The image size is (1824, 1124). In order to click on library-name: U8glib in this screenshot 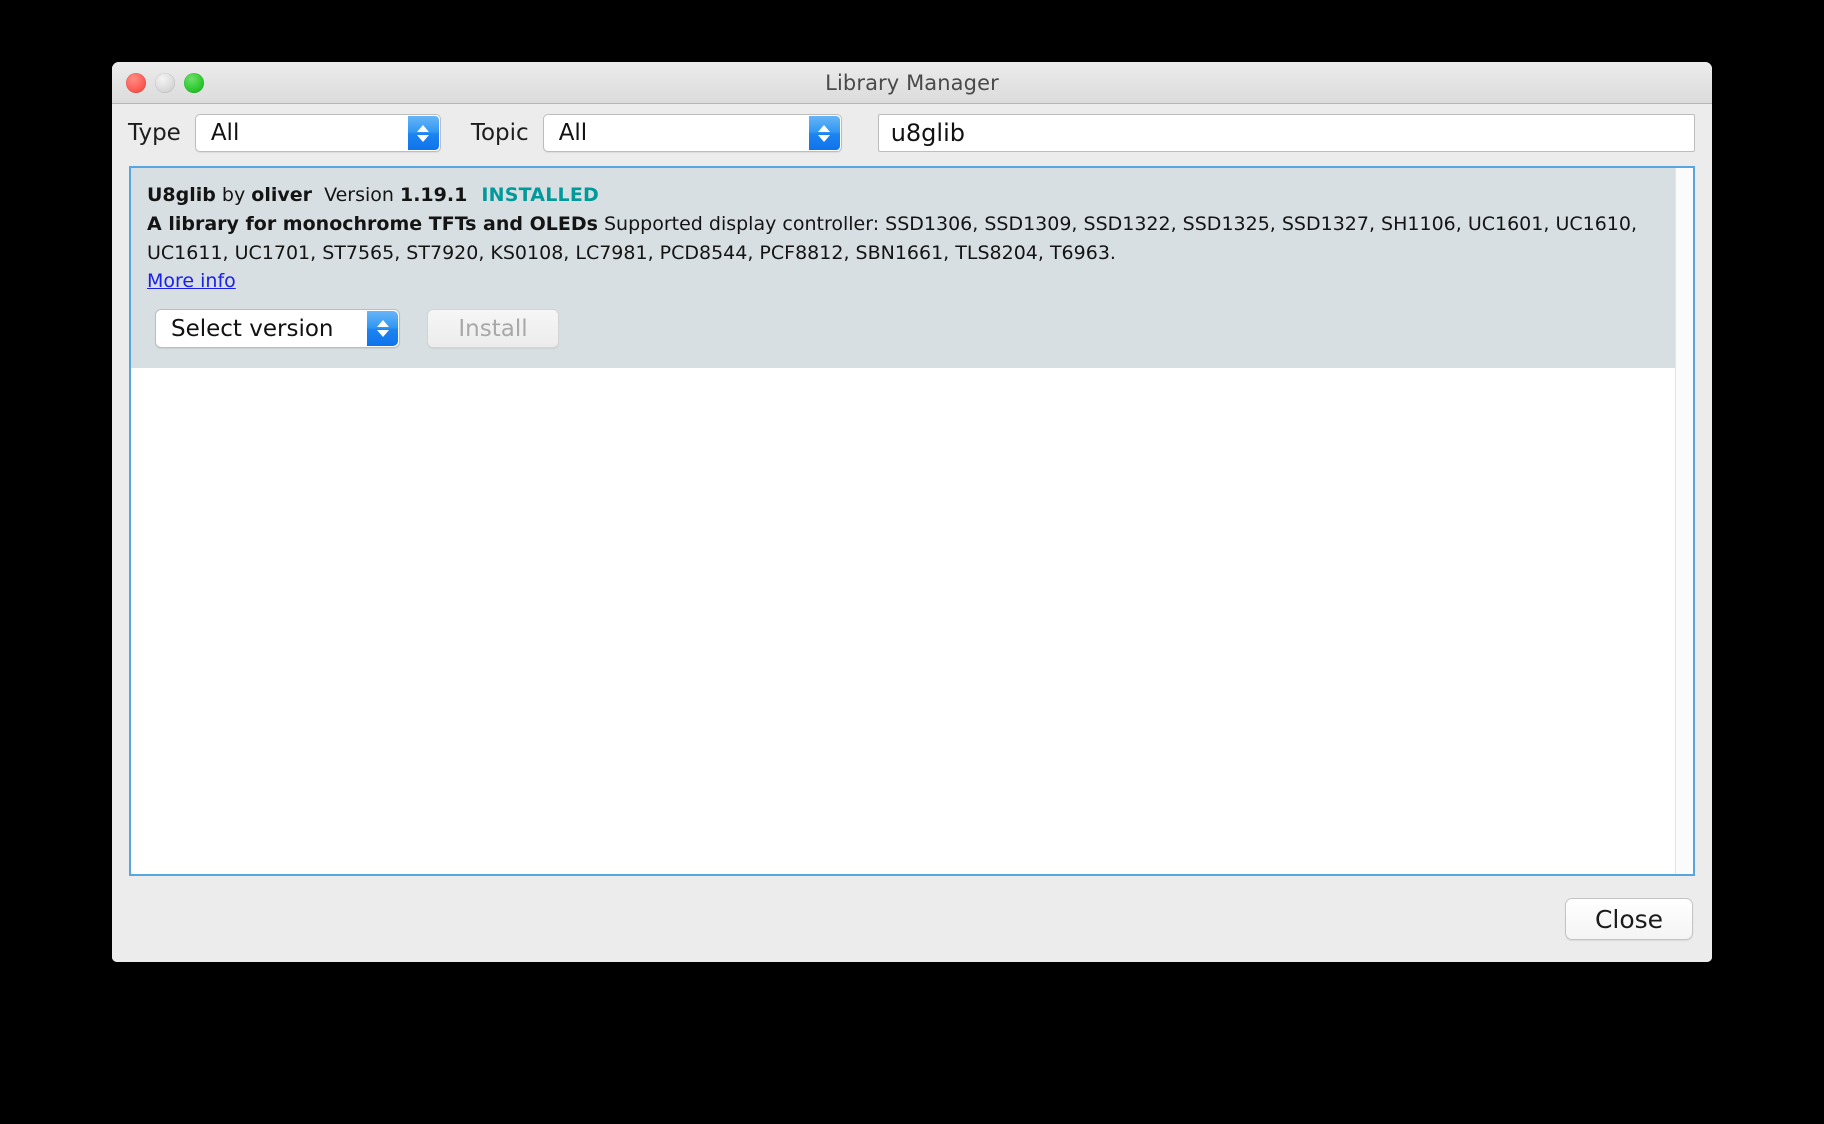, I will do `click(181, 195)`.